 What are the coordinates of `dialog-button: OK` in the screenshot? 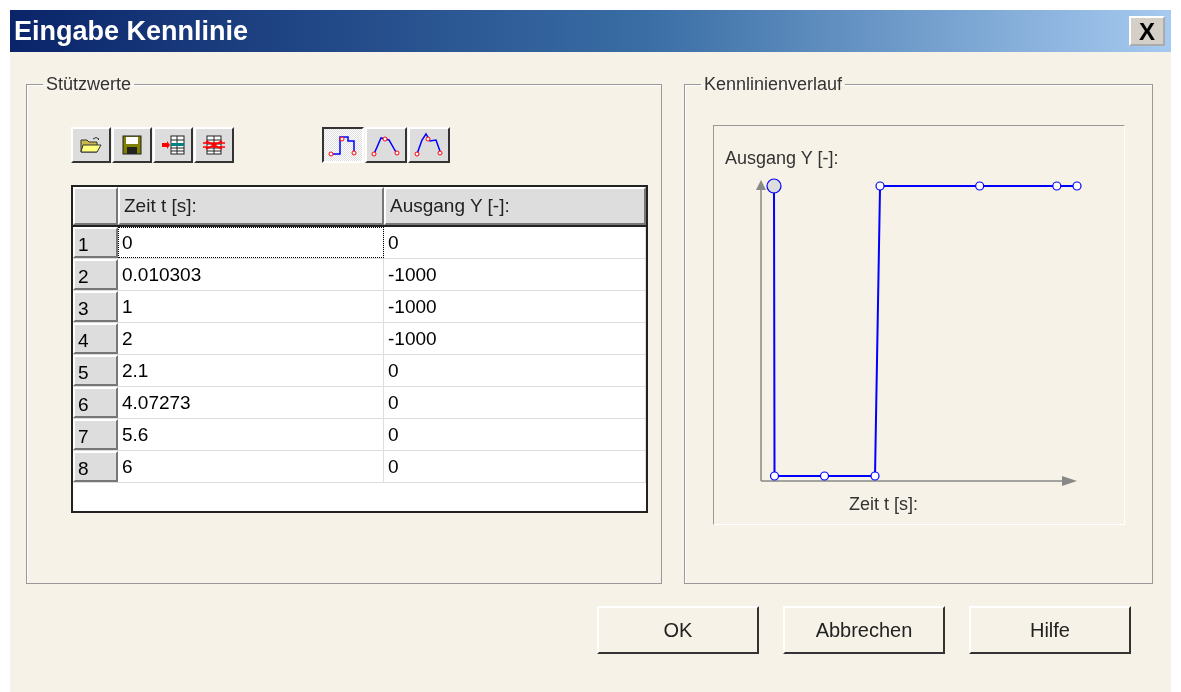 It's located at (678, 630).